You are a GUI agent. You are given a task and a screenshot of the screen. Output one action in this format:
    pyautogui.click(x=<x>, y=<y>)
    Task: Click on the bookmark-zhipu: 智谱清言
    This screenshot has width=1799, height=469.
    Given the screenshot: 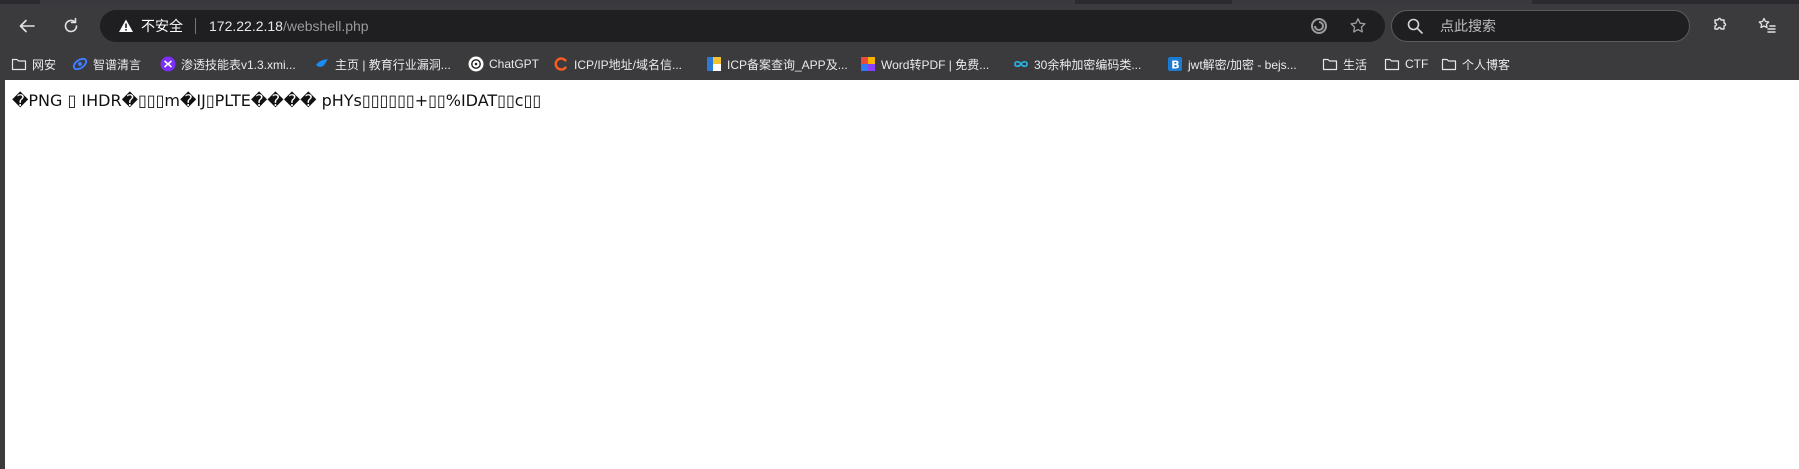 What is the action you would take?
    pyautogui.click(x=106, y=64)
    